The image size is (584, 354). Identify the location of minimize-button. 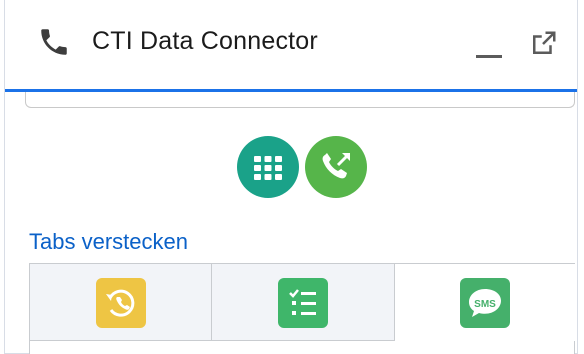
(489, 48).